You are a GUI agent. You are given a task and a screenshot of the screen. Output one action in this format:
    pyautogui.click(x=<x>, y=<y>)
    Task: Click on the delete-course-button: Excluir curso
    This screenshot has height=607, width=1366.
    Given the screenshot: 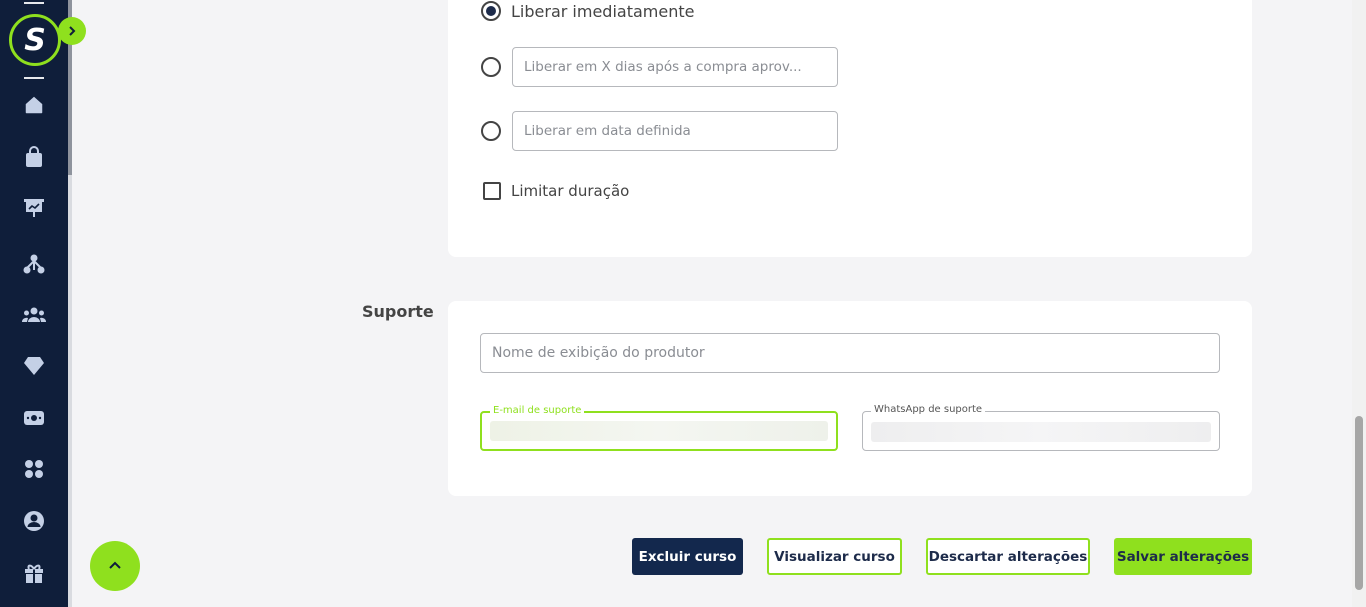 What is the action you would take?
    pyautogui.click(x=687, y=556)
    